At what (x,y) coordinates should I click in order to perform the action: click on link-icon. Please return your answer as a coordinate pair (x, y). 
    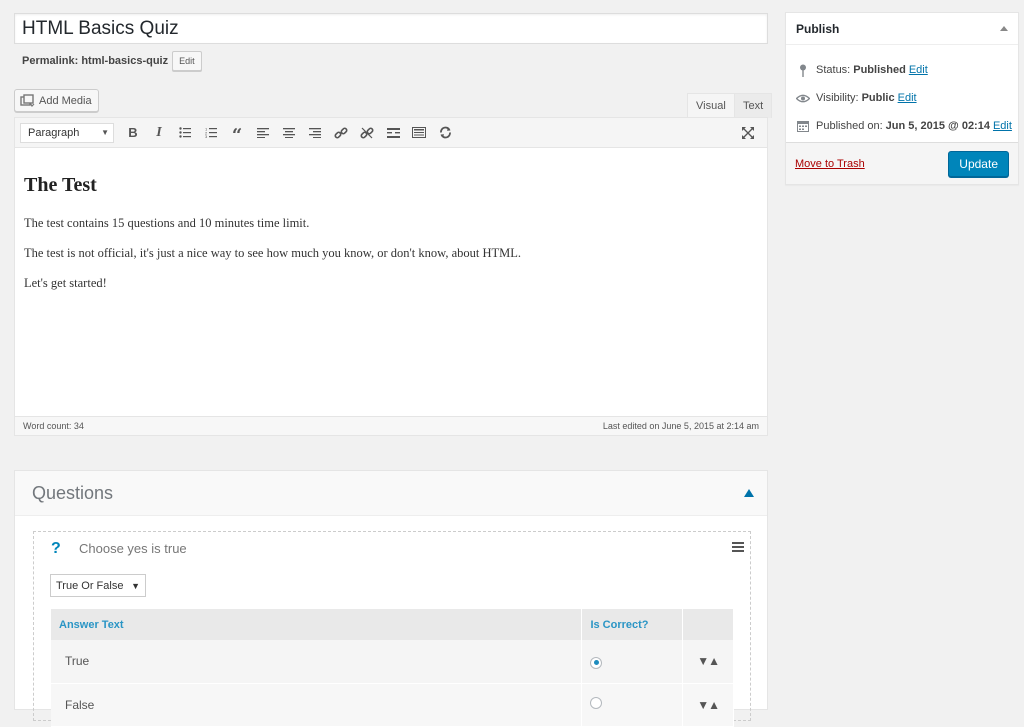
    Looking at the image, I should click on (341, 133).